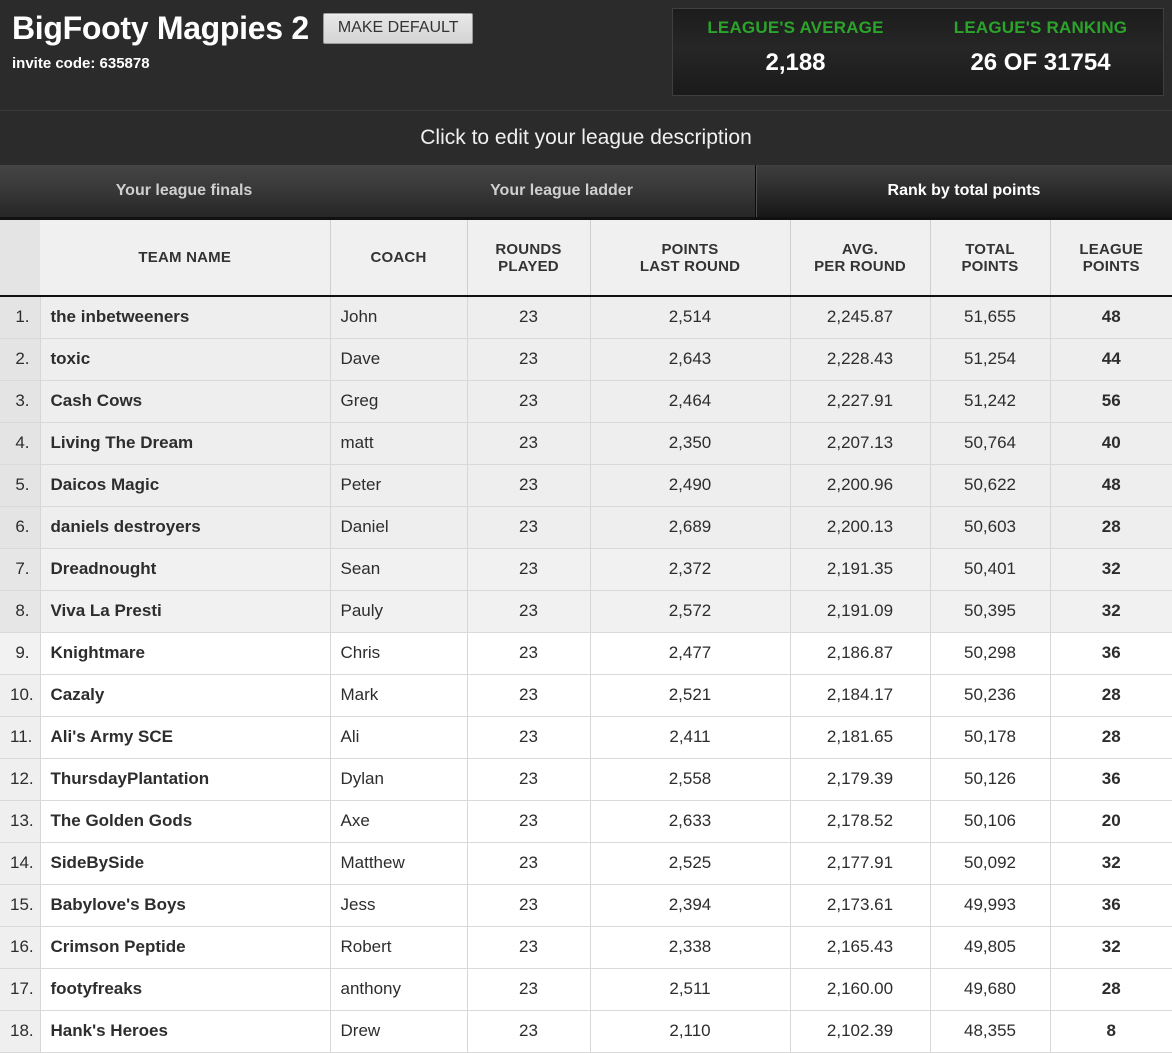 The height and width of the screenshot is (1053, 1172). Describe the element at coordinates (529, 258) in the screenshot. I see `column-header-rounds-played: ROUNDS PLAYED` at that location.